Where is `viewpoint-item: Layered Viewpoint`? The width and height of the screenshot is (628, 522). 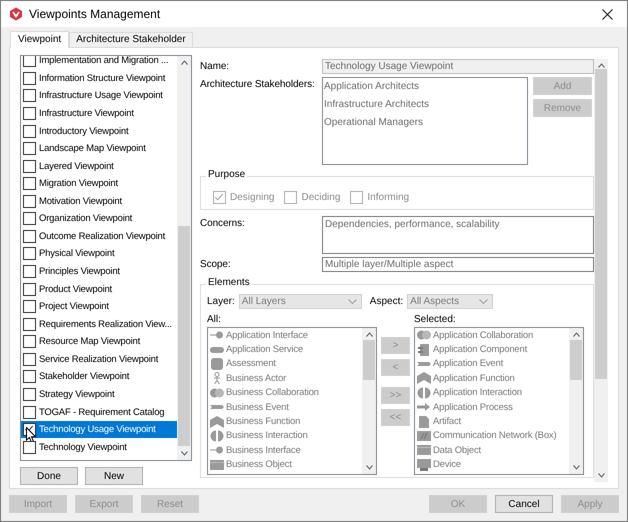 viewpoint-item: Layered Viewpoint is located at coordinates (99, 166).